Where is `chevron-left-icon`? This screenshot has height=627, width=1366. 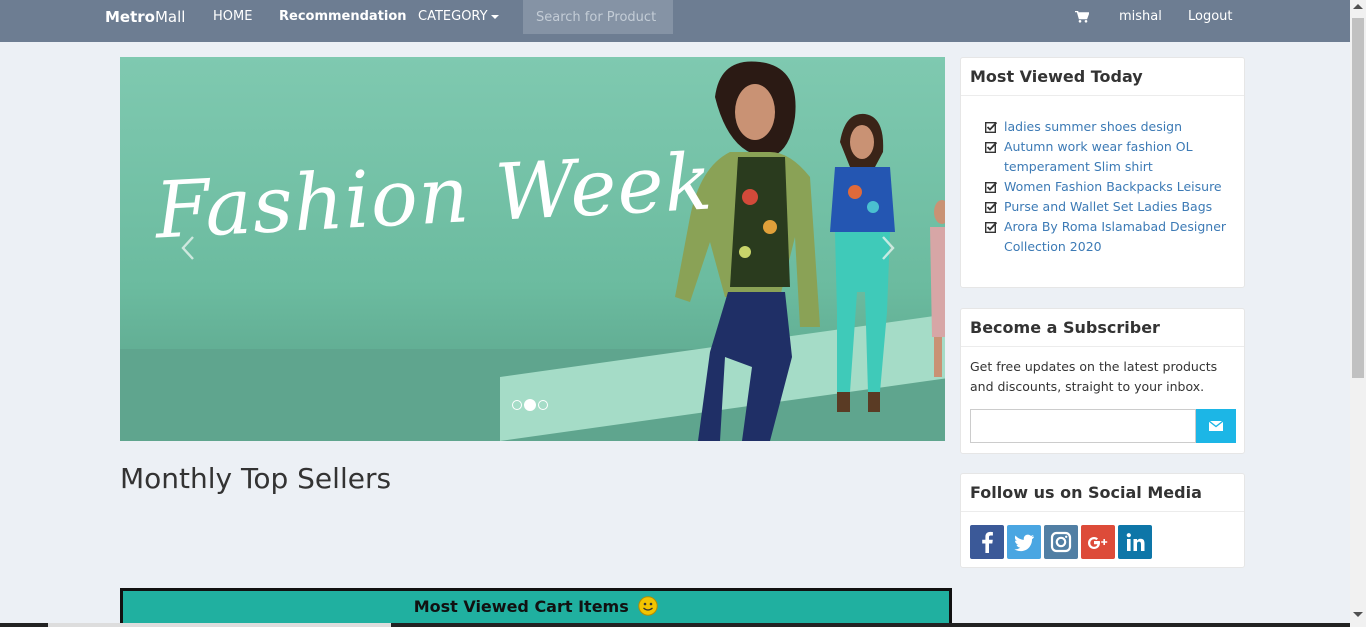 chevron-left-icon is located at coordinates (188, 248).